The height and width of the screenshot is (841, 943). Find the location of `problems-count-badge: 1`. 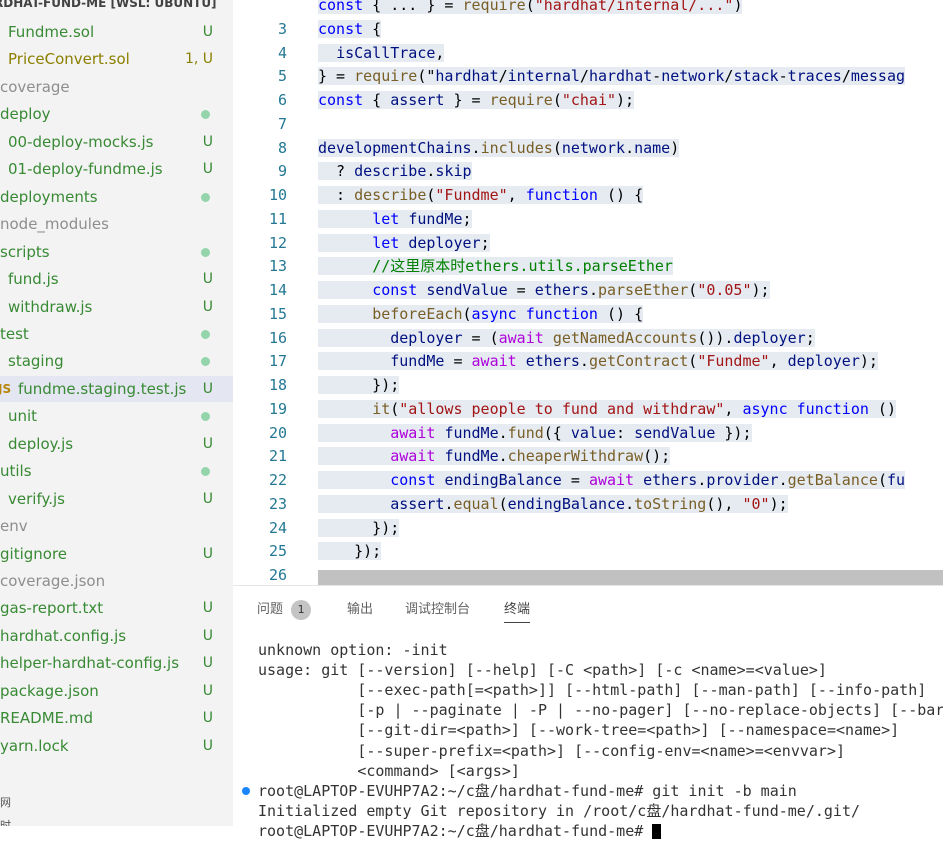

problems-count-badge: 1 is located at coordinates (301, 610).